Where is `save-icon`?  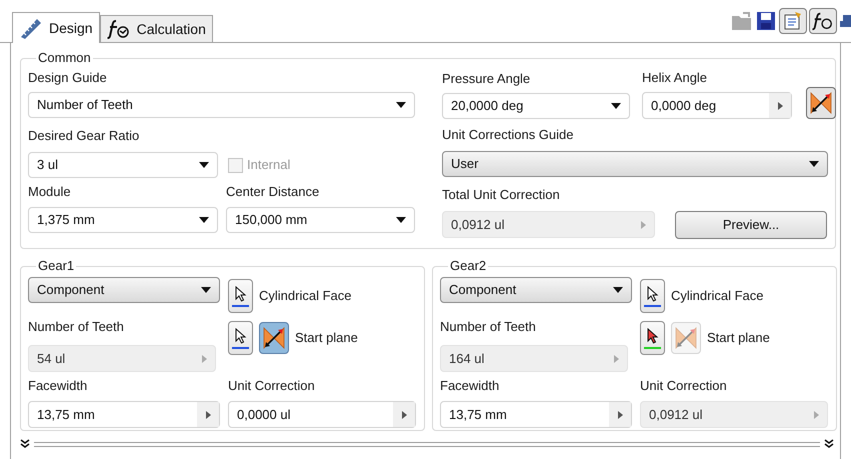
save-icon is located at coordinates (766, 21).